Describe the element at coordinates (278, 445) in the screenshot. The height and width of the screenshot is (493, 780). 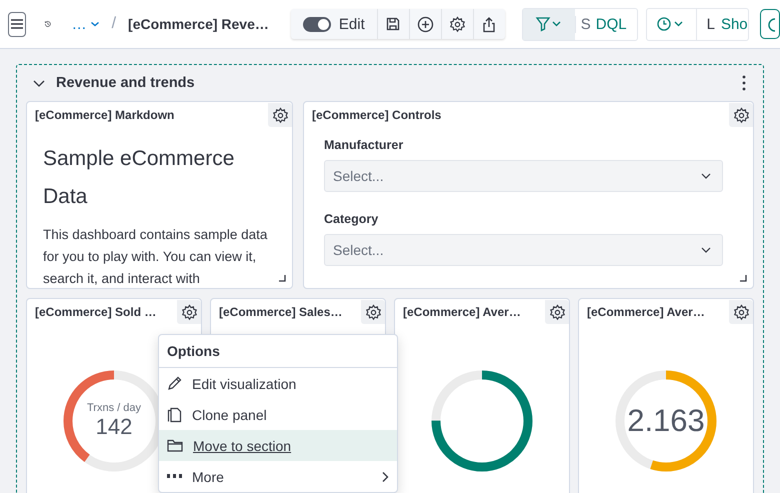
I see `menu-item: Move to section` at that location.